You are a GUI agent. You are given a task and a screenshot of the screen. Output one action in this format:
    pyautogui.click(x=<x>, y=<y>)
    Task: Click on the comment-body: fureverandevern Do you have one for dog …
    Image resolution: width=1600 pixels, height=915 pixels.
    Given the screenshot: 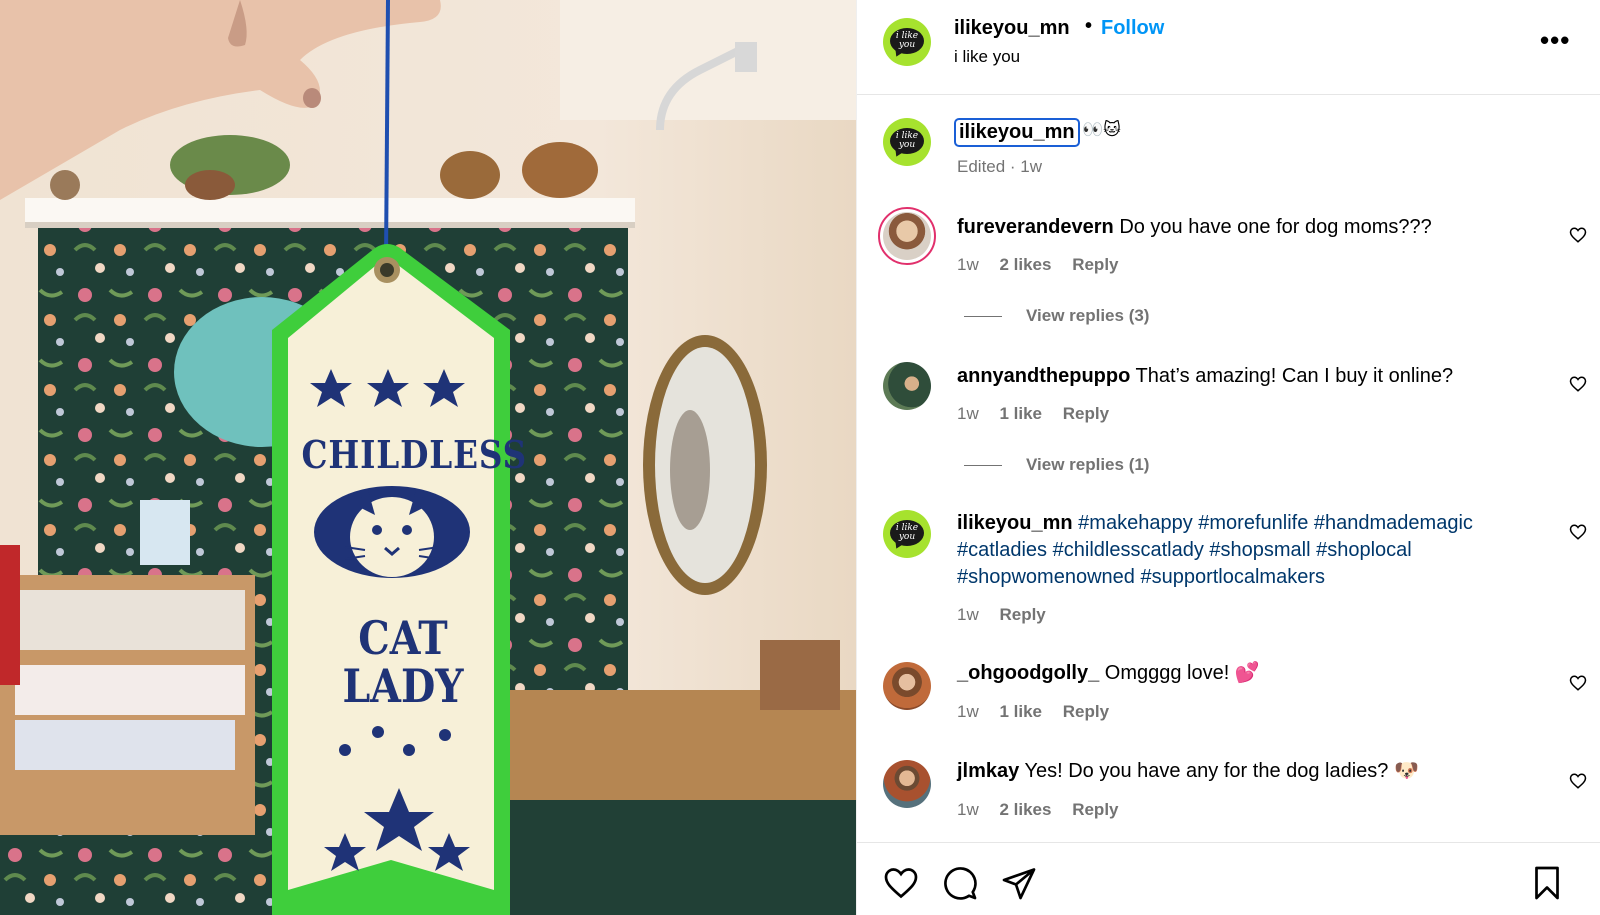 What is the action you would take?
    pyautogui.click(x=1242, y=227)
    